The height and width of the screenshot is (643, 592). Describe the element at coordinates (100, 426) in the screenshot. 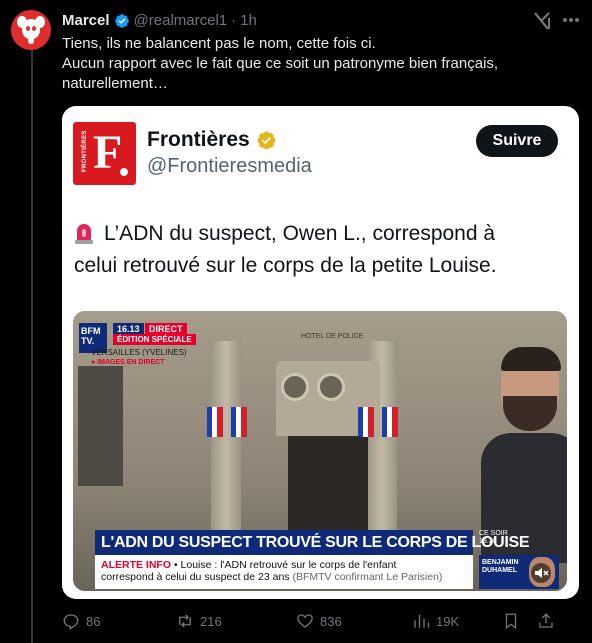

I see `building-window` at that location.